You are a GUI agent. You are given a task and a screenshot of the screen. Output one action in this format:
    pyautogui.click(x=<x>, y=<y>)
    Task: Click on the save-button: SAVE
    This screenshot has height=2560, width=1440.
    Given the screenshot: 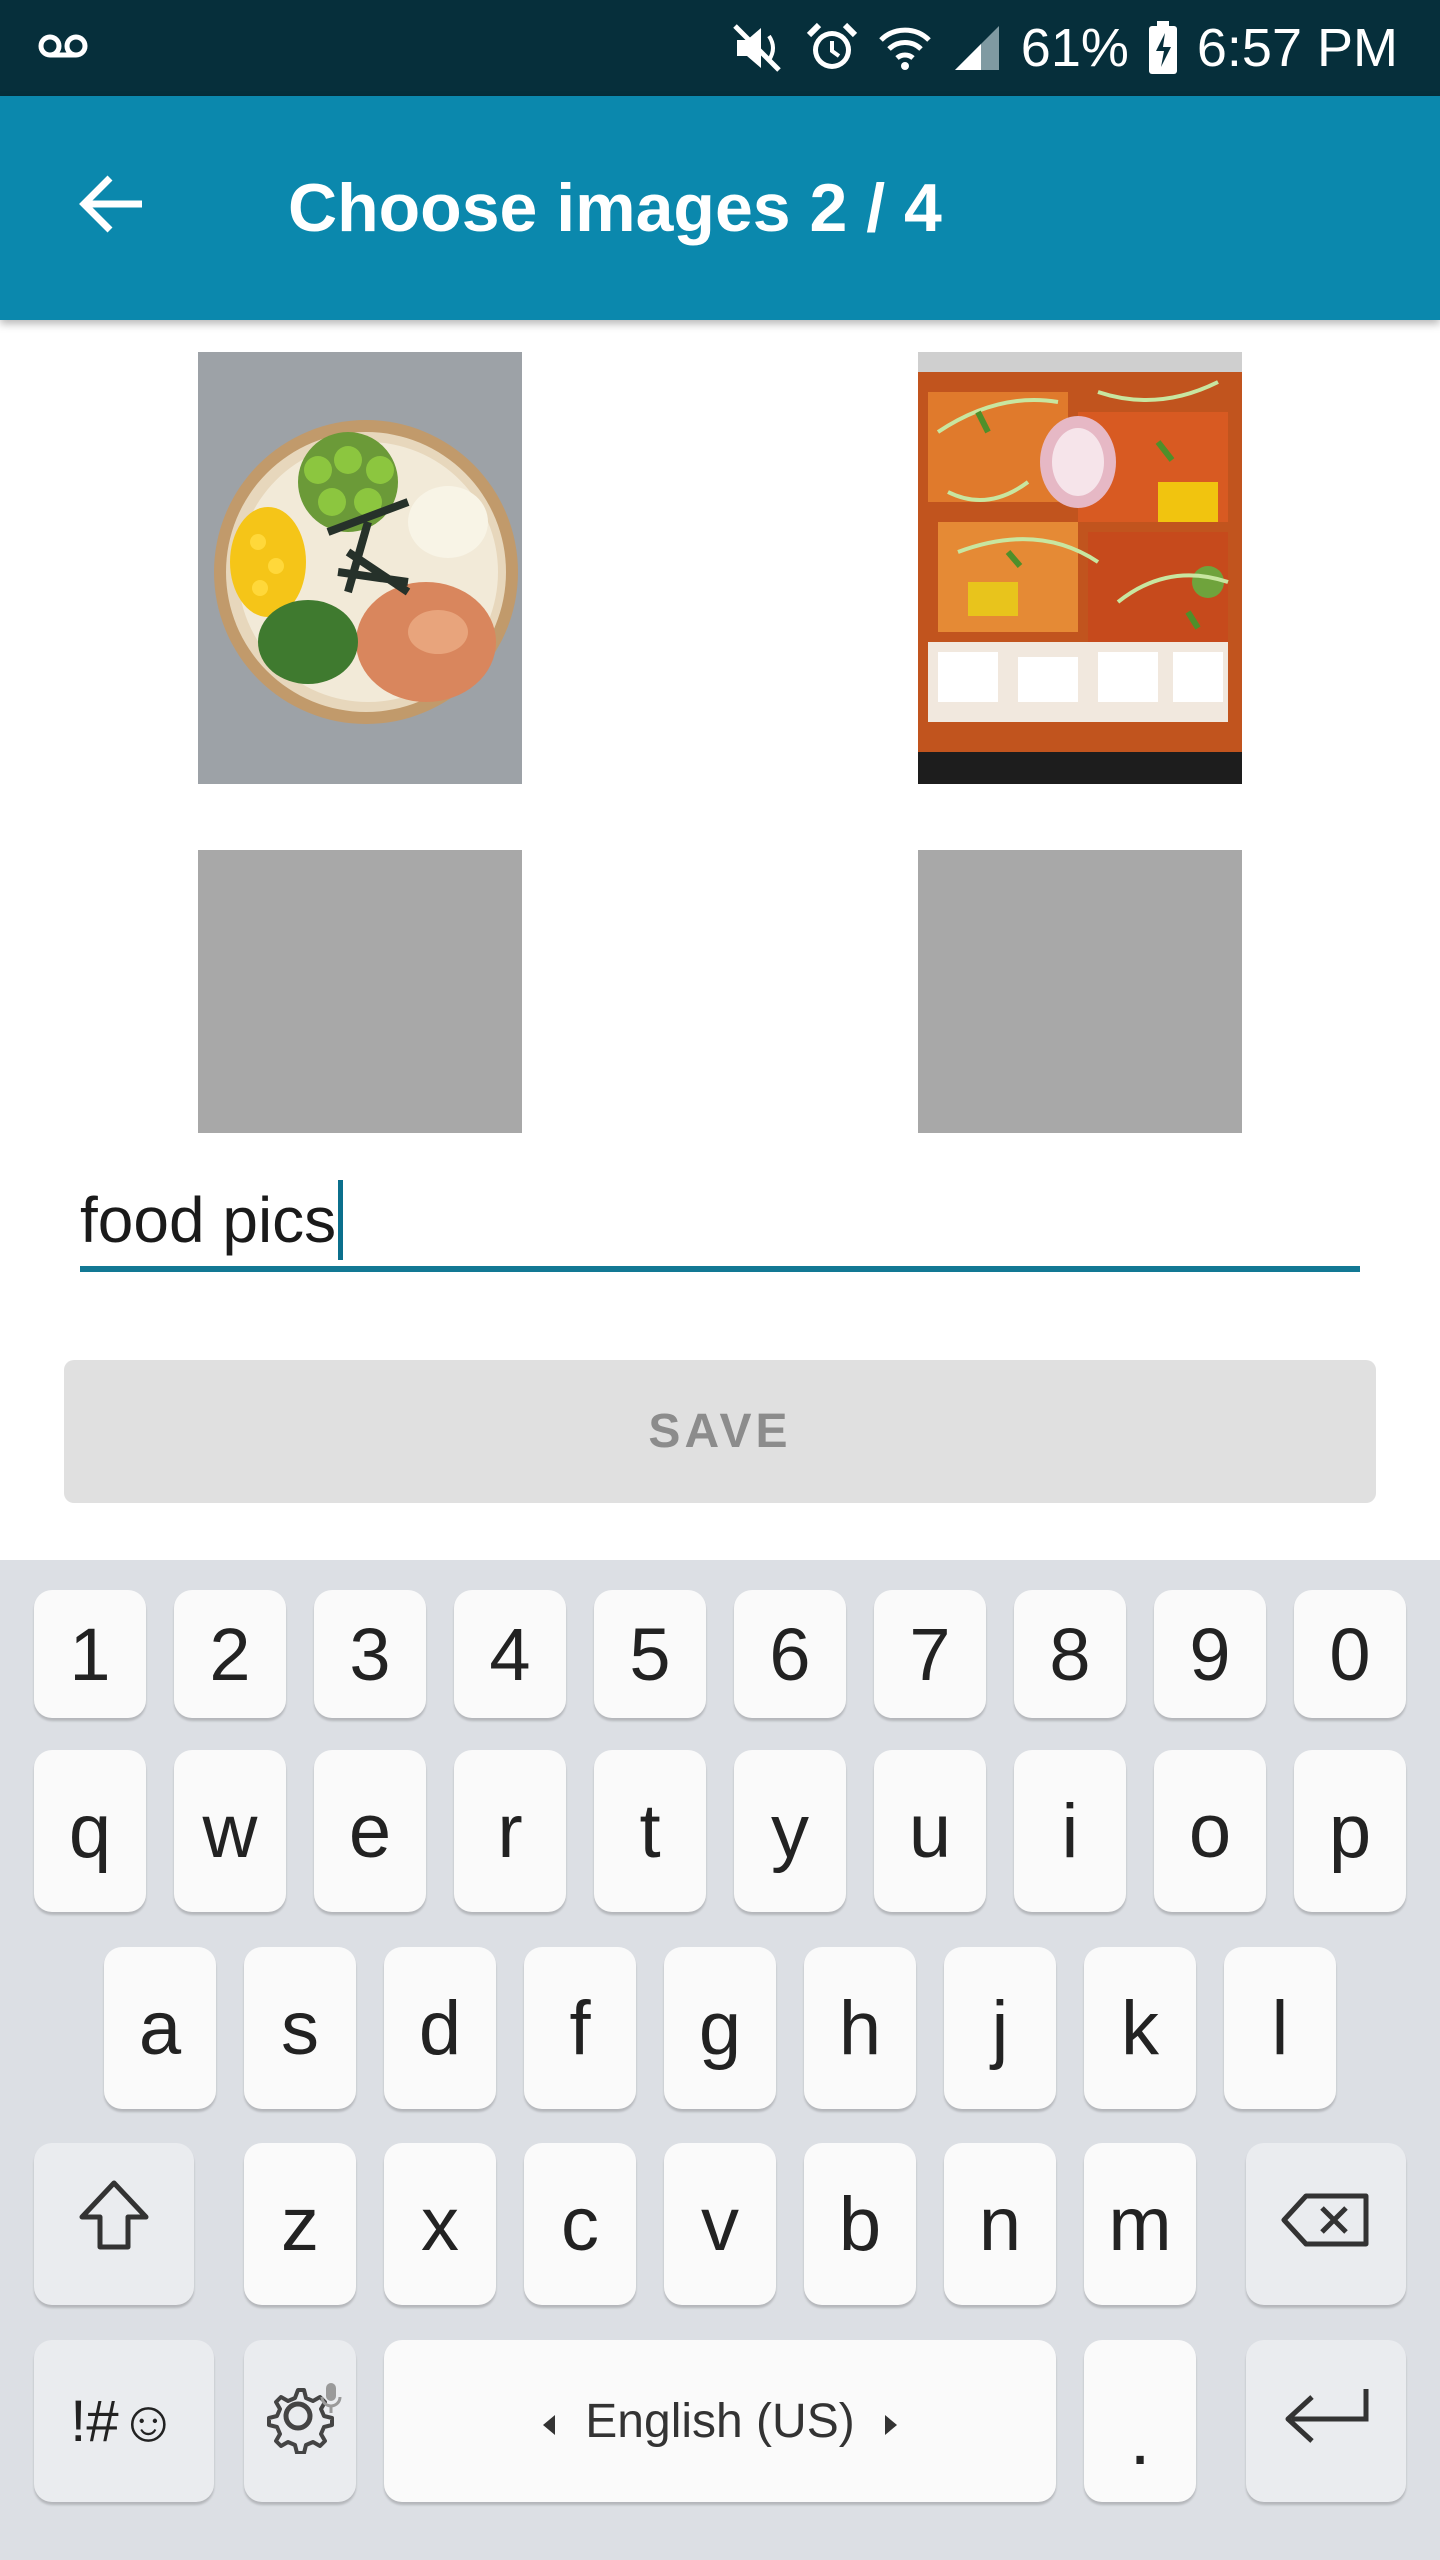 What is the action you would take?
    pyautogui.click(x=720, y=1431)
    